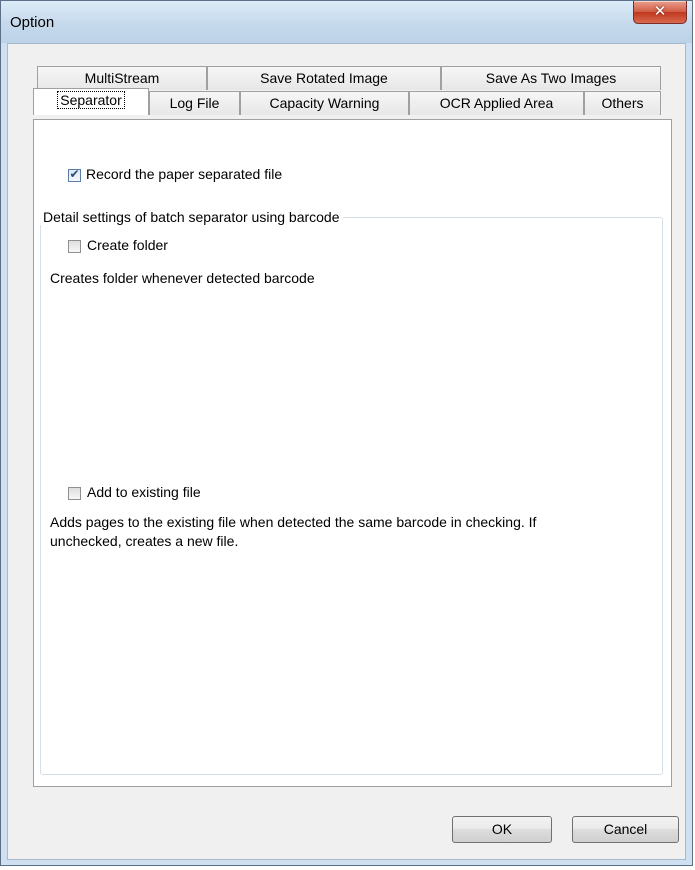 This screenshot has height=870, width=695. I want to click on tab-label: Others, so click(622, 103).